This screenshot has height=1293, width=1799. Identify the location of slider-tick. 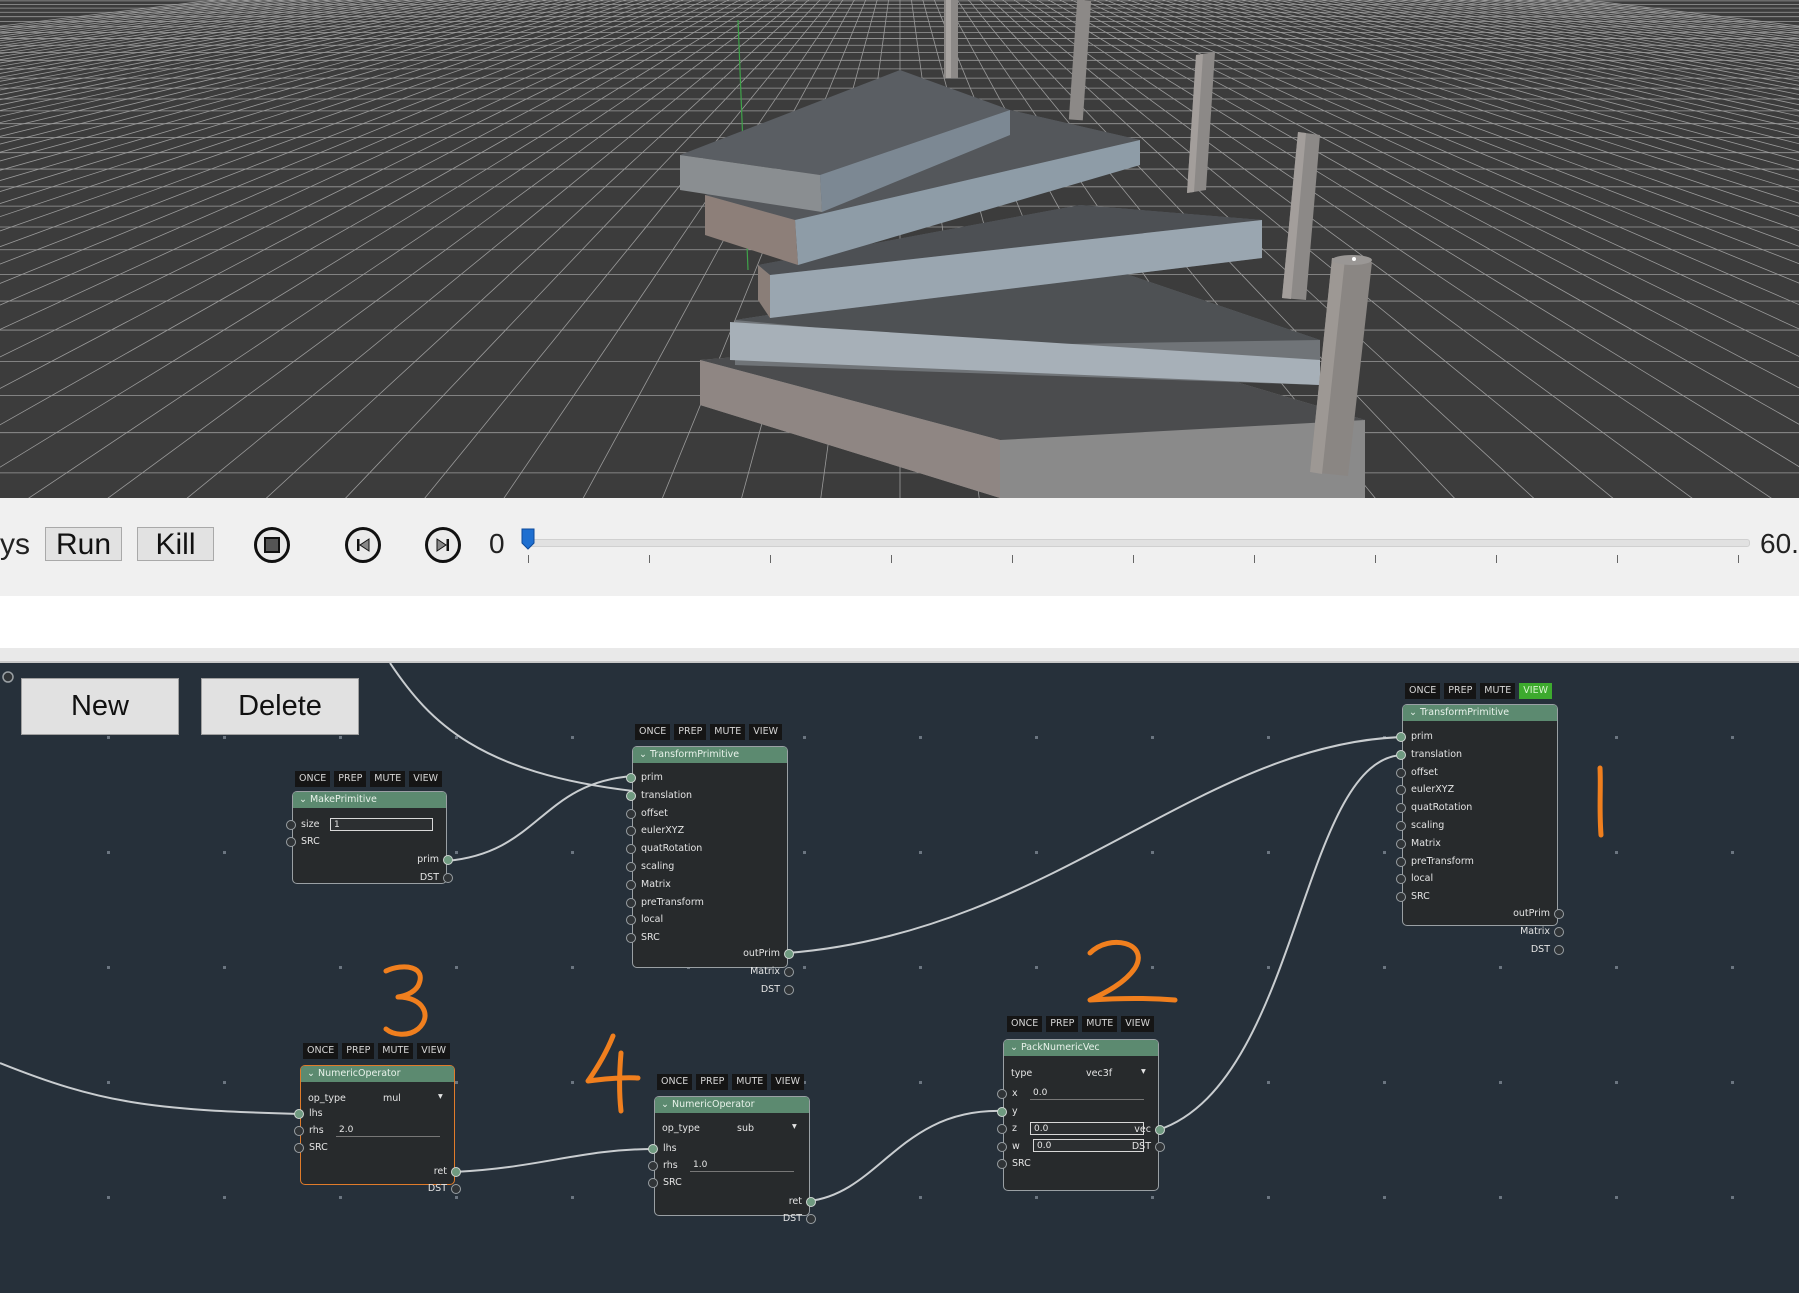
(770, 559).